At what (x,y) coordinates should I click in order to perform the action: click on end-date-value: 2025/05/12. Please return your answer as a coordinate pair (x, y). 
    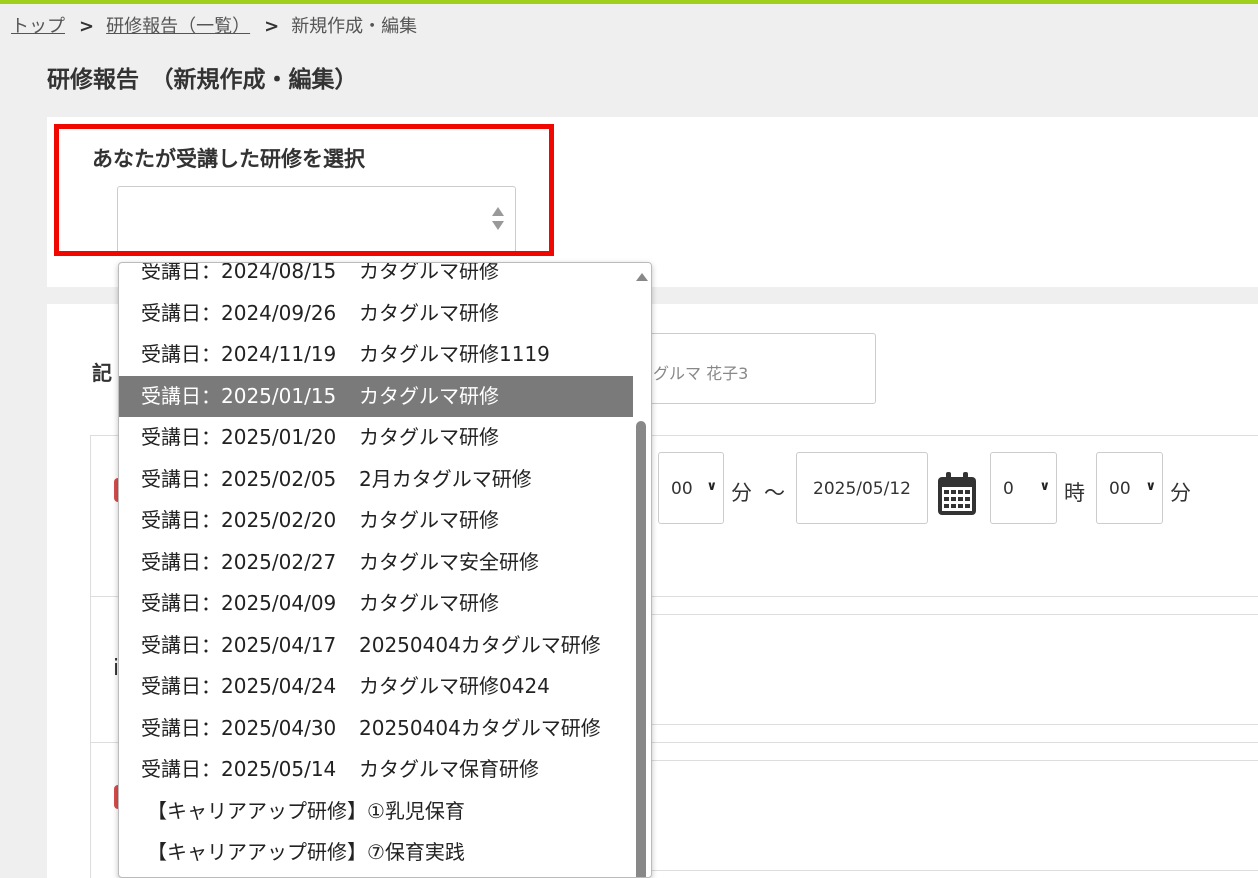
    Looking at the image, I should click on (862, 489).